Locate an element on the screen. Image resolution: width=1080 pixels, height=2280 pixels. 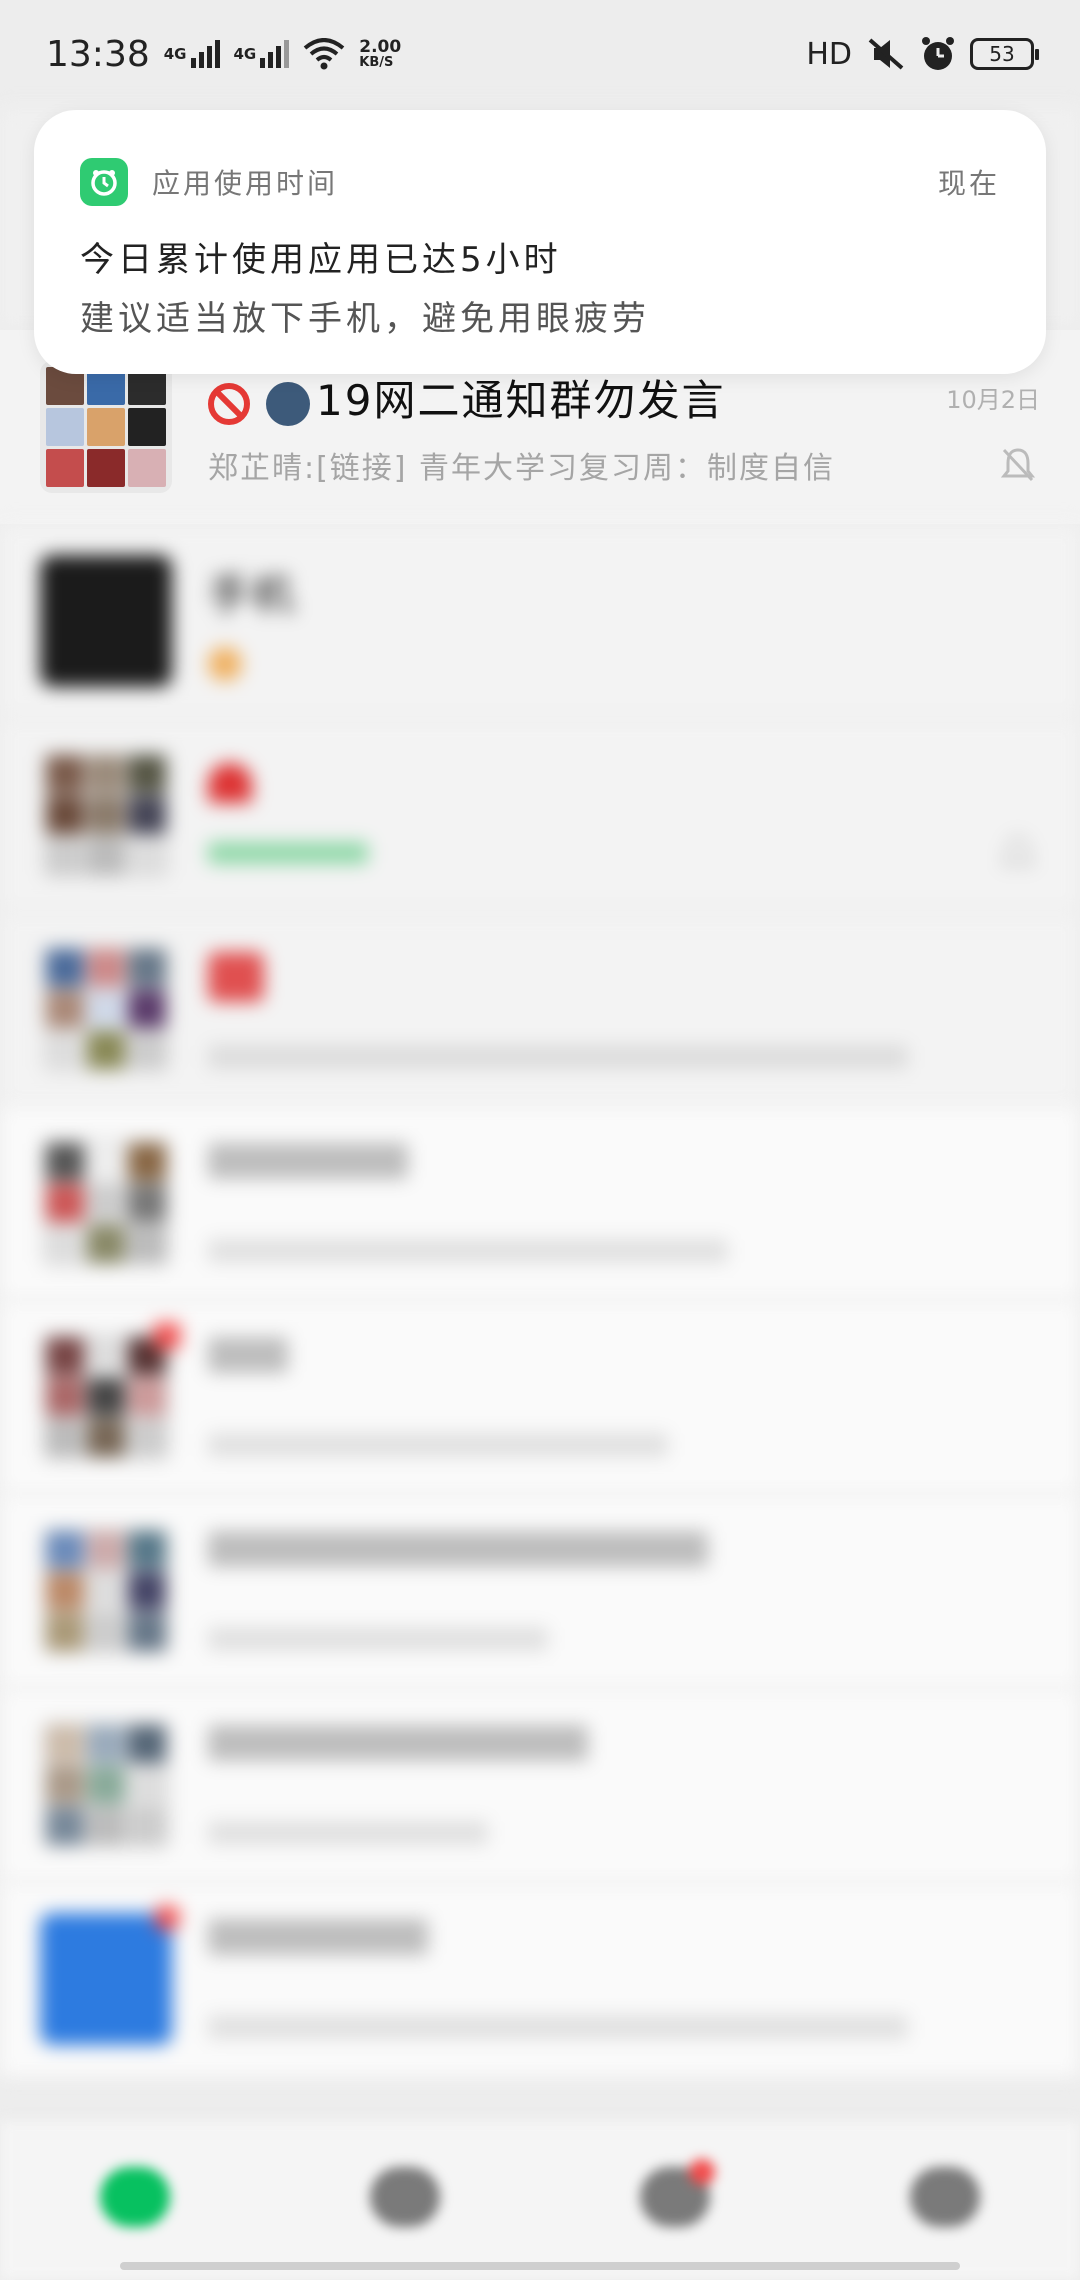
chat-row: 手机 is located at coordinates (540, 621).